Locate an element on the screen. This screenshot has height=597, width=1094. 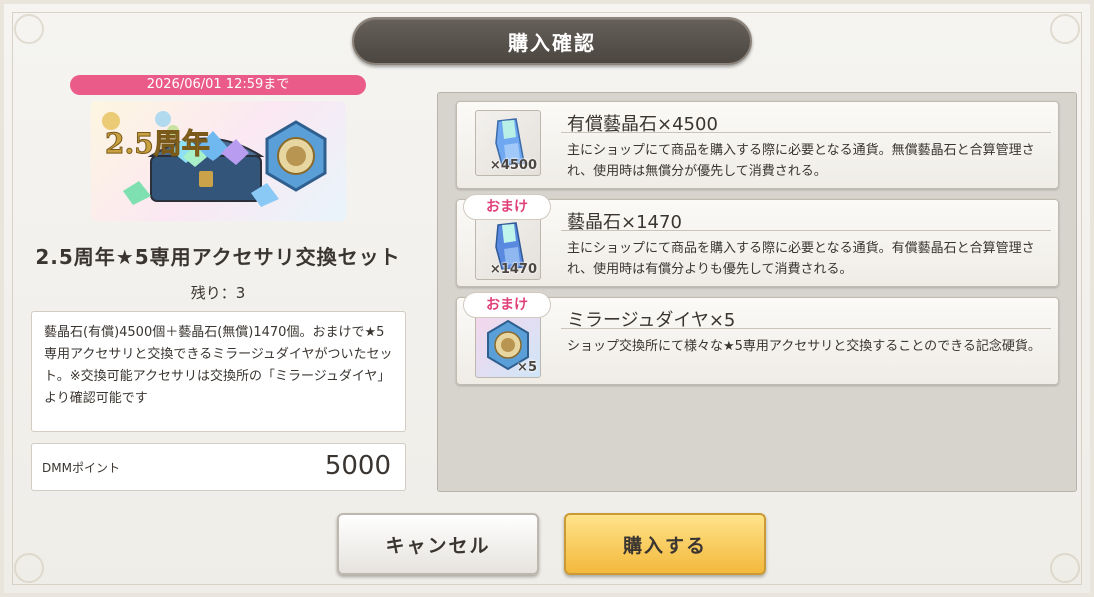
treasure-chest-icon: 2.5周年 is located at coordinates (214, 159).